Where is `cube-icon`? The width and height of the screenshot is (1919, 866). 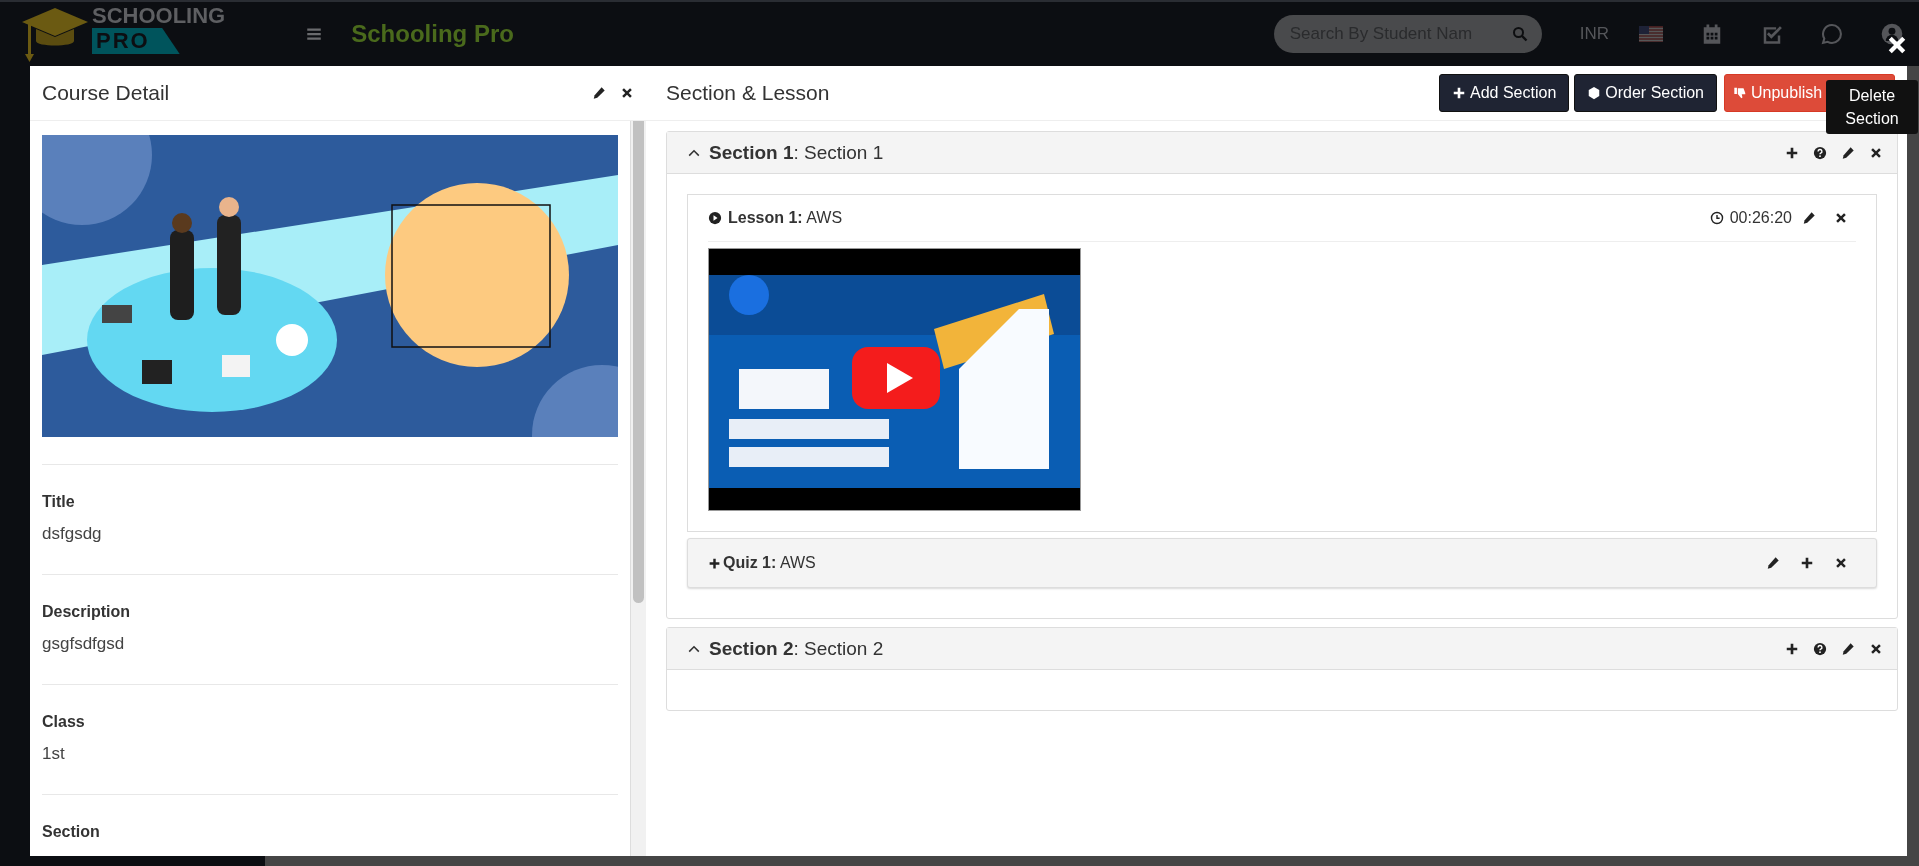 cube-icon is located at coordinates (1594, 93).